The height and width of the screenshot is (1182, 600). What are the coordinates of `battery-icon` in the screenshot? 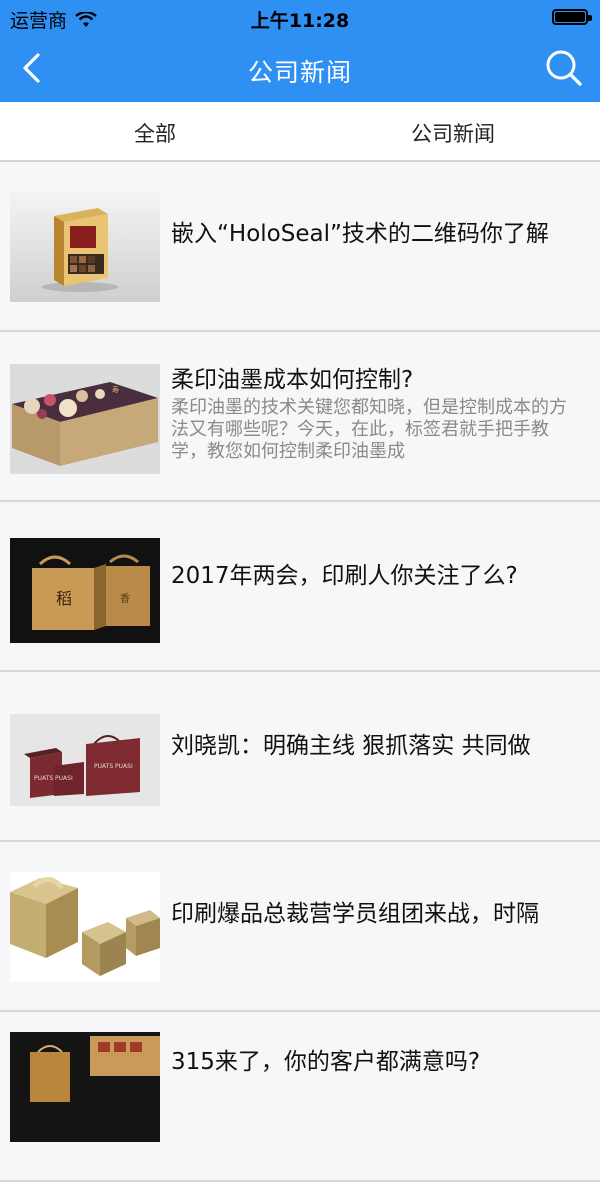 It's located at (572, 17).